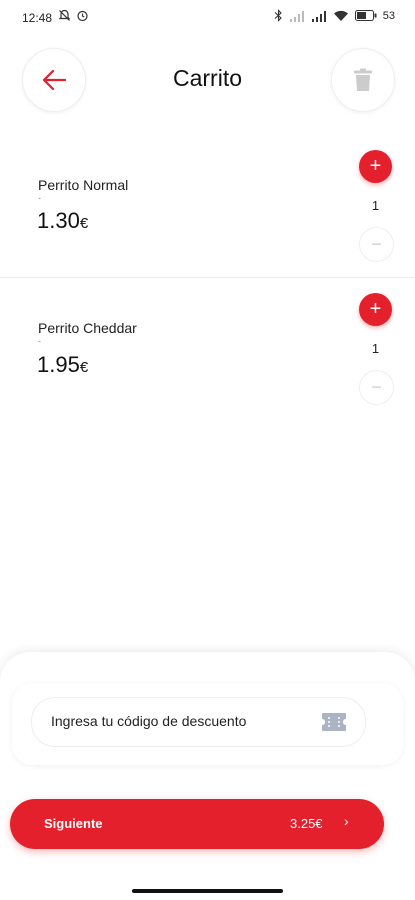  What do you see at coordinates (58, 220) in the screenshot?
I see `item-price-value: 1.30` at bounding box center [58, 220].